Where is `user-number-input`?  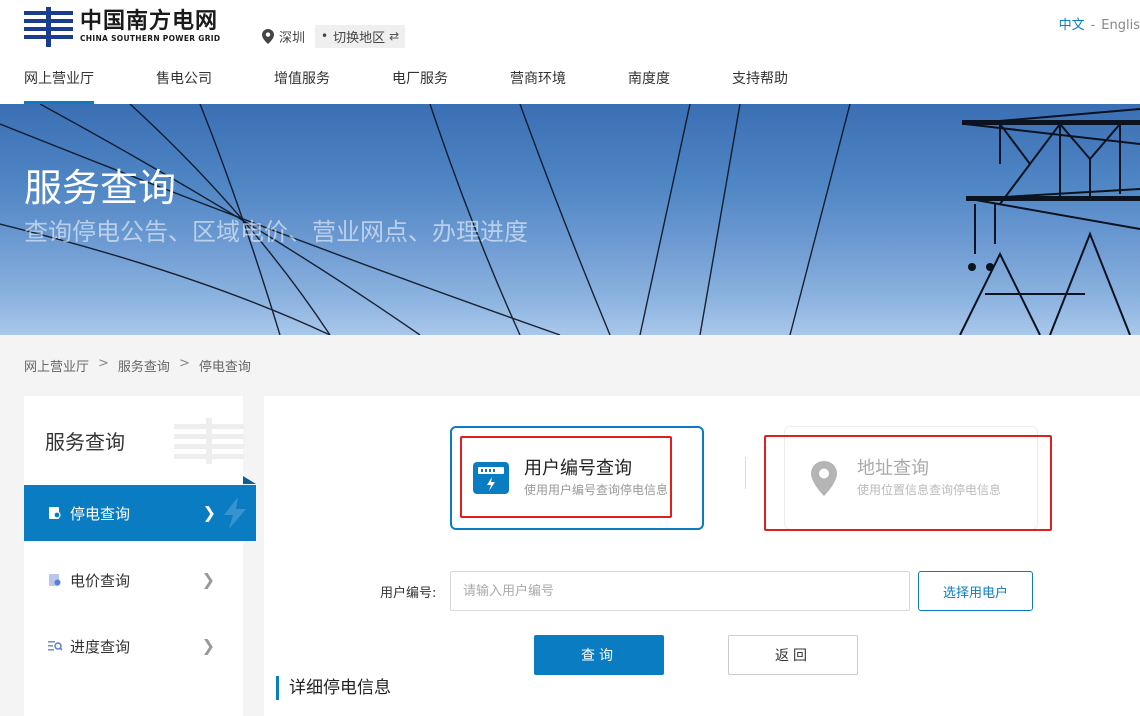
user-number-input is located at coordinates (680, 591).